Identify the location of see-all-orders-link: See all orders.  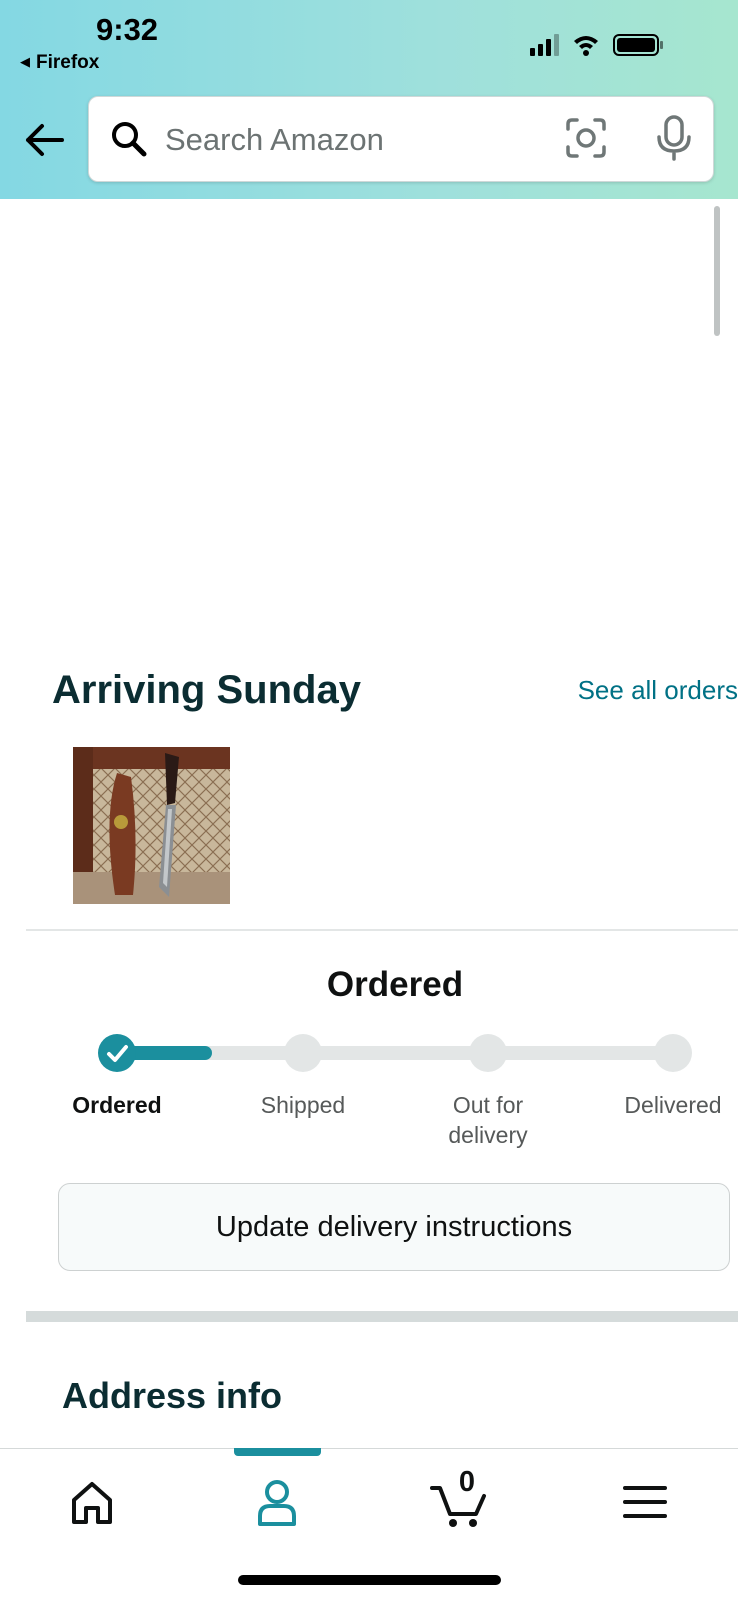
(658, 690).